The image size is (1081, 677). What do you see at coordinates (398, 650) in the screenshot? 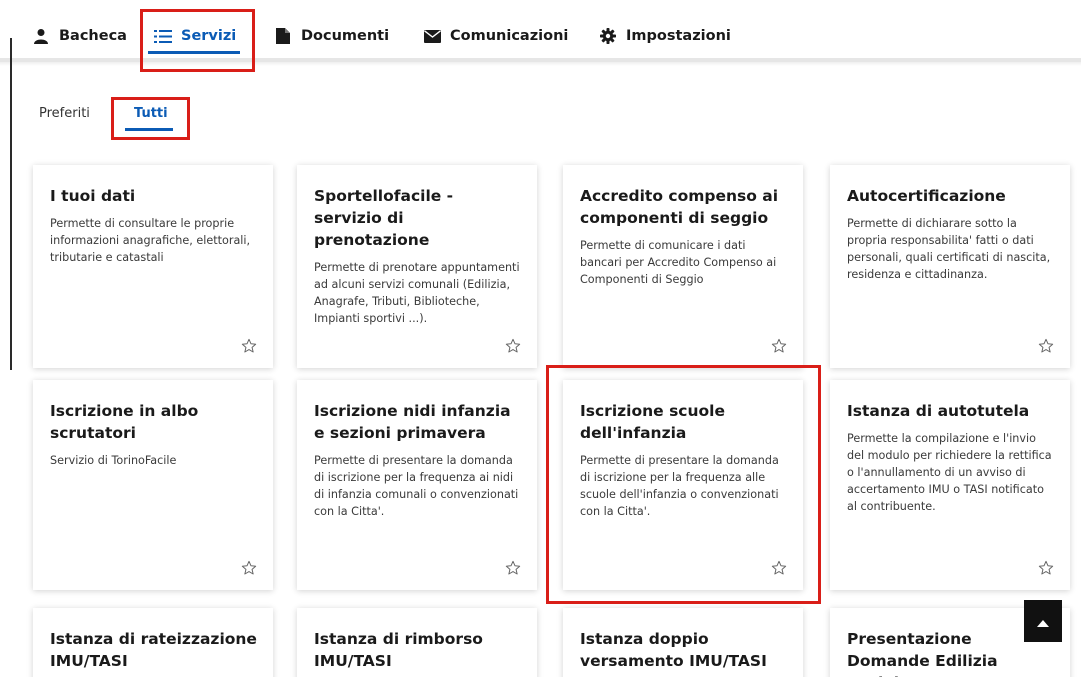
I see `card-title: Istanza di rimborso IMU/TASI` at bounding box center [398, 650].